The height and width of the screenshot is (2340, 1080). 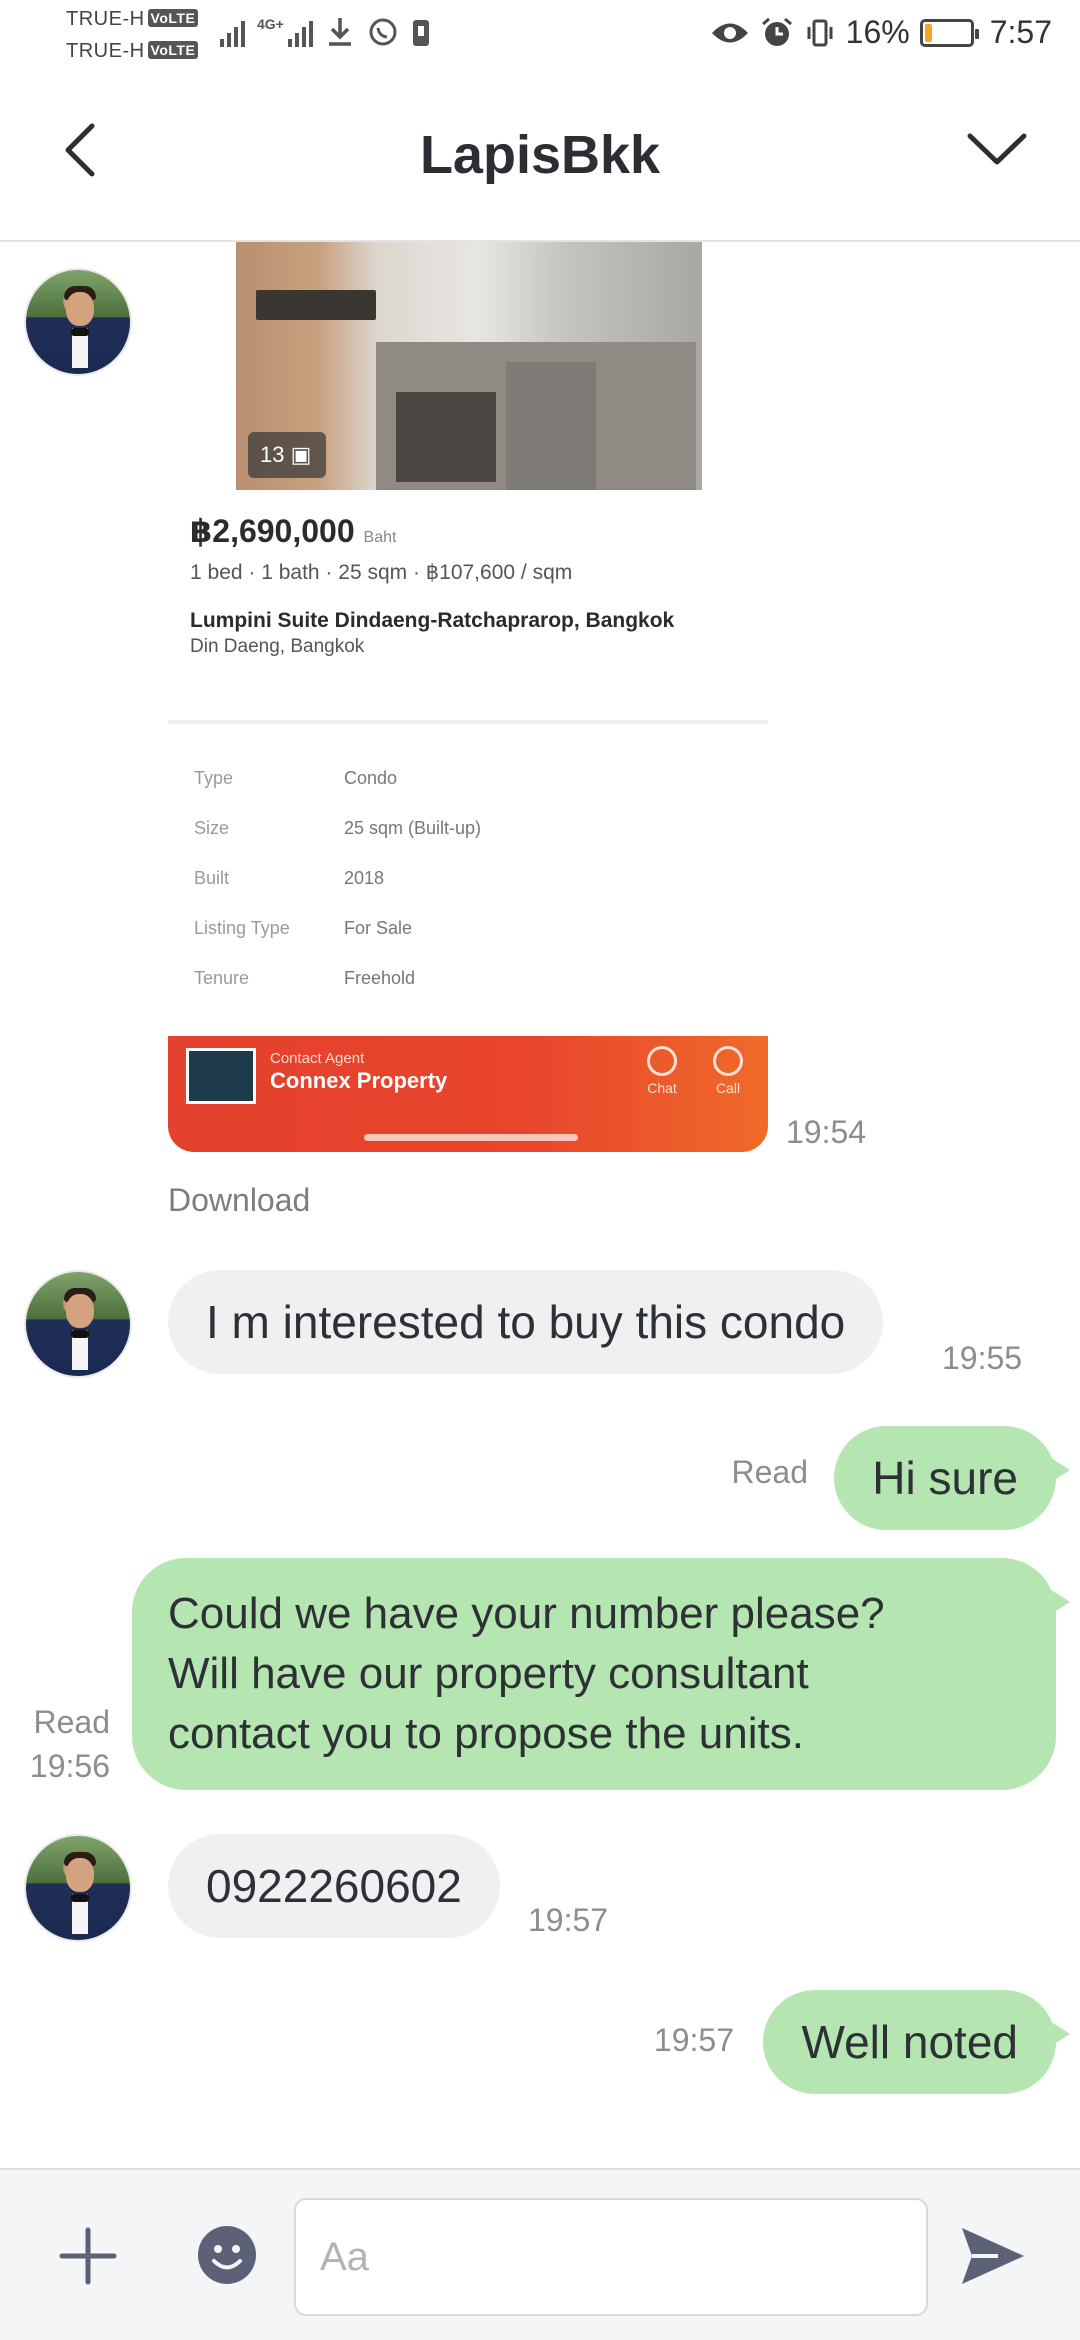 I want to click on battery-level, so click(x=928, y=32).